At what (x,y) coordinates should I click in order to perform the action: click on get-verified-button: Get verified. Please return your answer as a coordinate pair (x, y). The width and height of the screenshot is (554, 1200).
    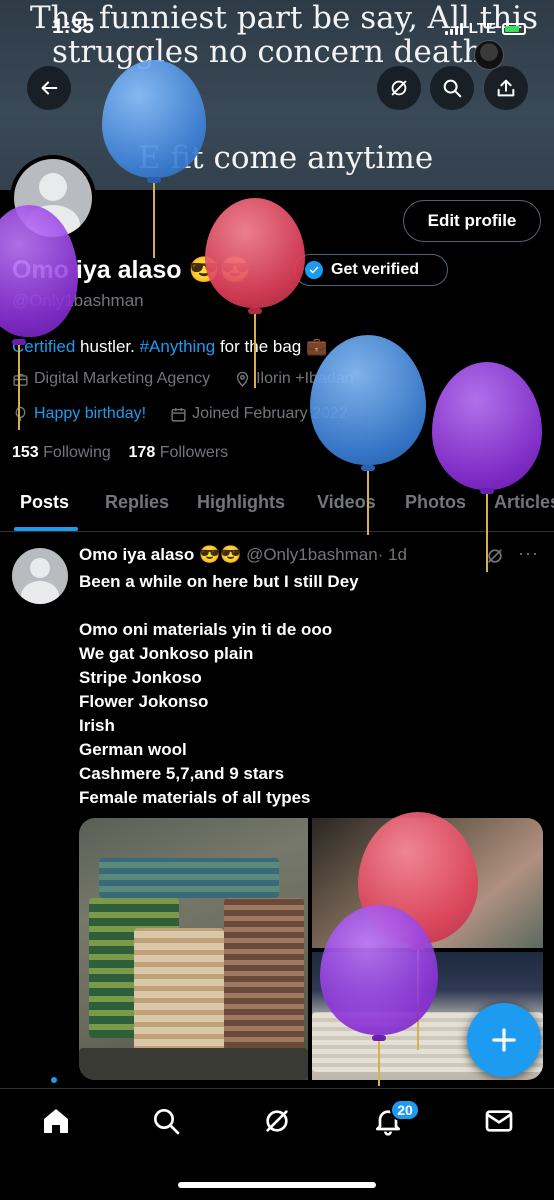
    Looking at the image, I should click on (371, 270).